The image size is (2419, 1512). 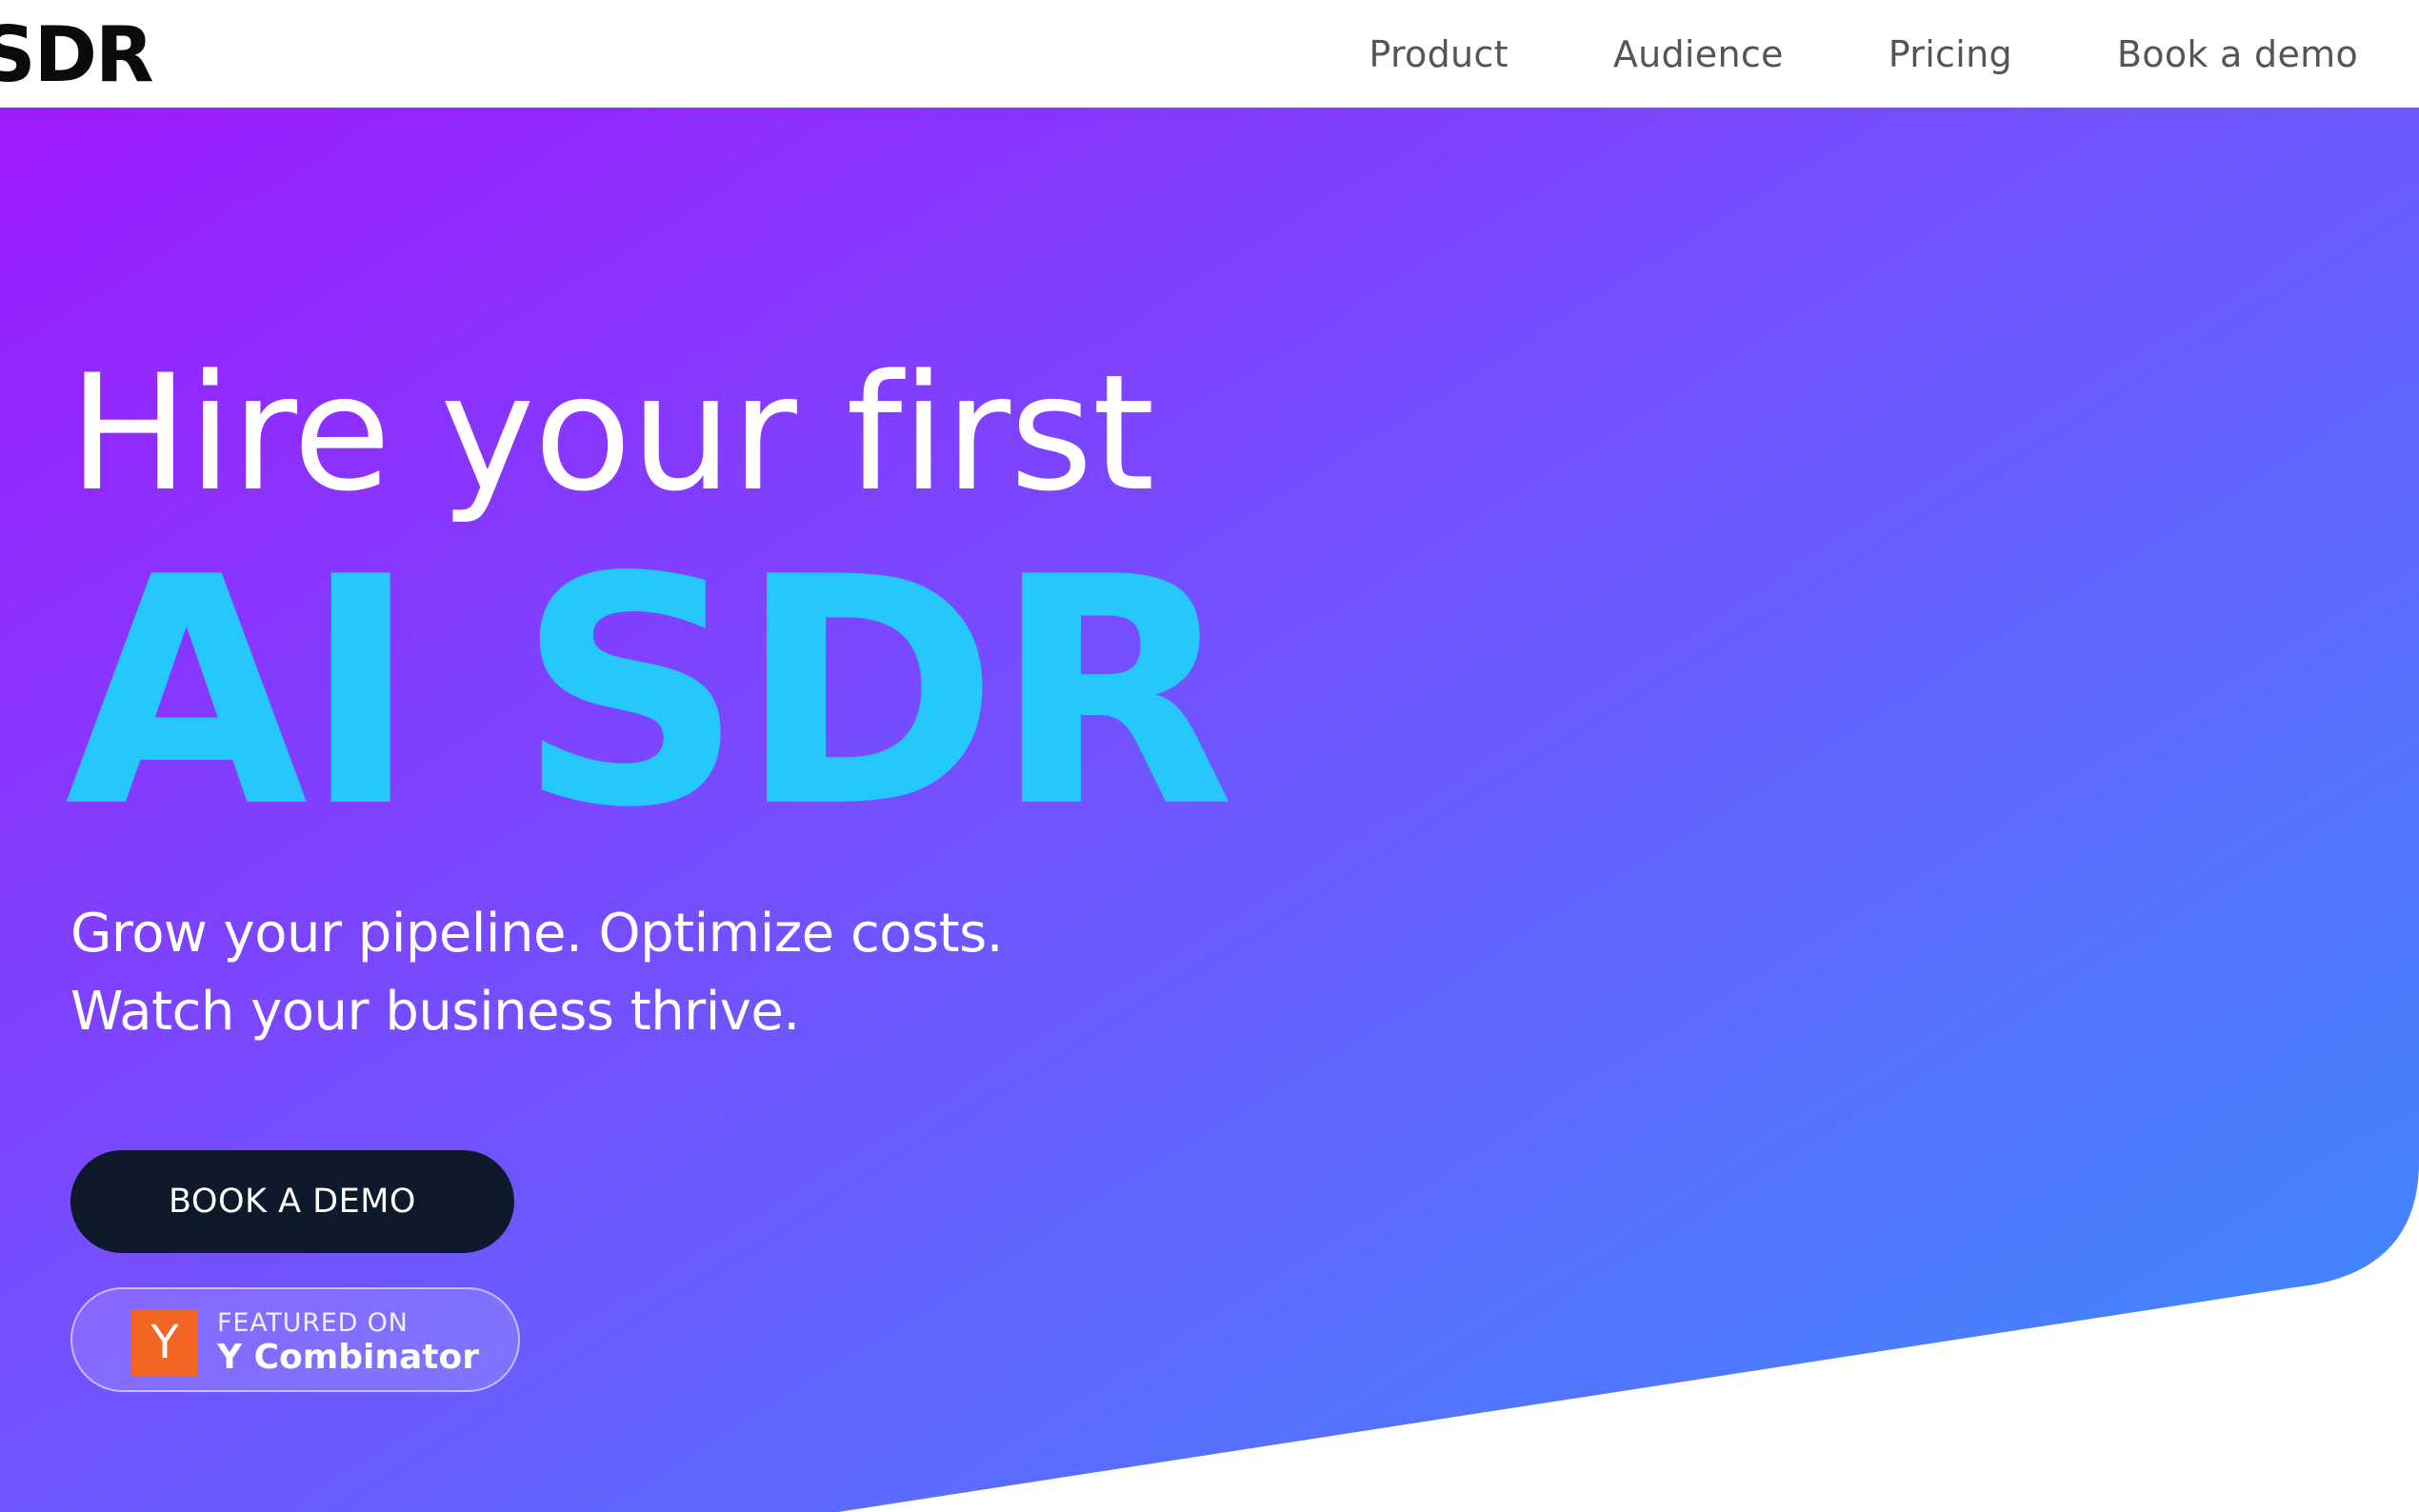 What do you see at coordinates (537, 934) in the screenshot?
I see `subtitle-line-1: Grow your pipeline. Optimize costs.` at bounding box center [537, 934].